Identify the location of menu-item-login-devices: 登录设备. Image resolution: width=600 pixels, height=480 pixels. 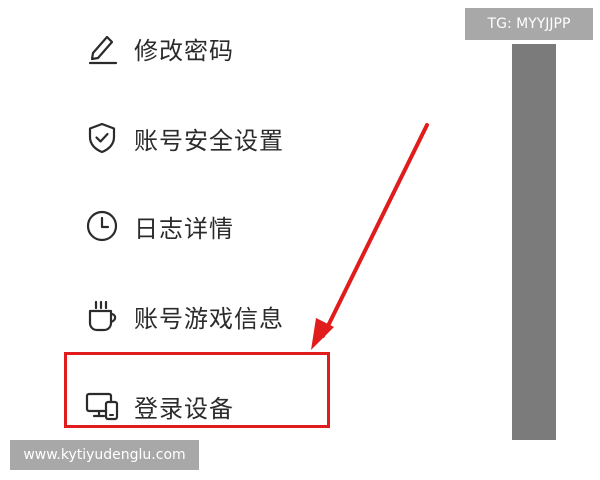
(158, 406).